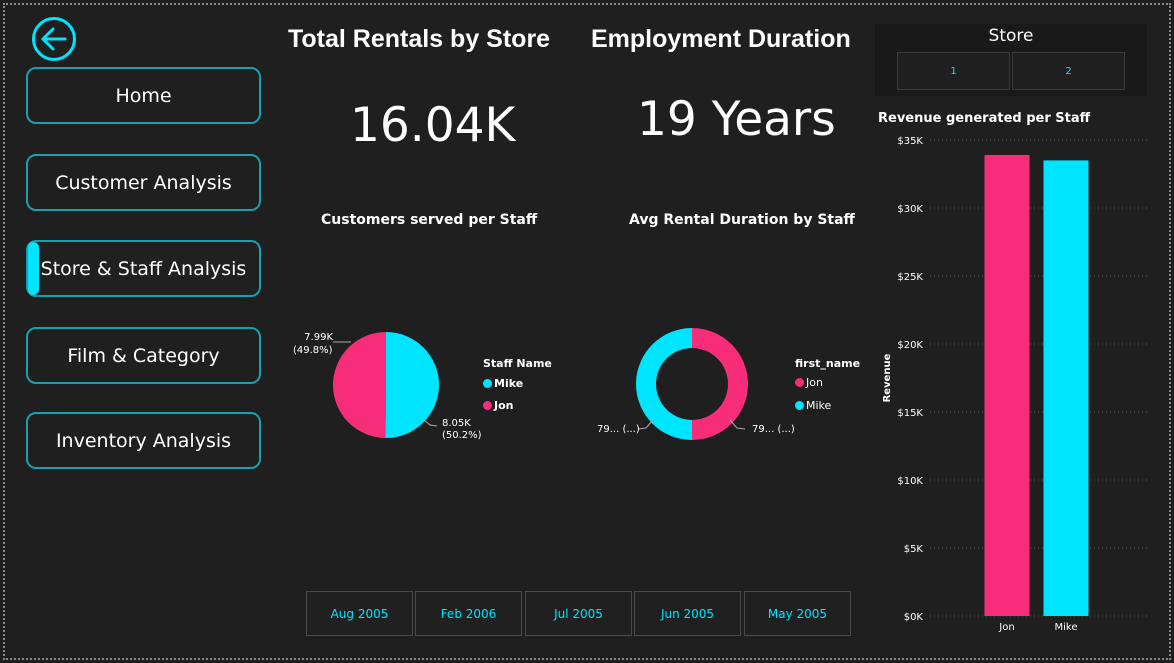 This screenshot has width=1174, height=663. Describe the element at coordinates (517, 363) in the screenshot. I see `legend-title-staff-name: Staff Name` at that location.